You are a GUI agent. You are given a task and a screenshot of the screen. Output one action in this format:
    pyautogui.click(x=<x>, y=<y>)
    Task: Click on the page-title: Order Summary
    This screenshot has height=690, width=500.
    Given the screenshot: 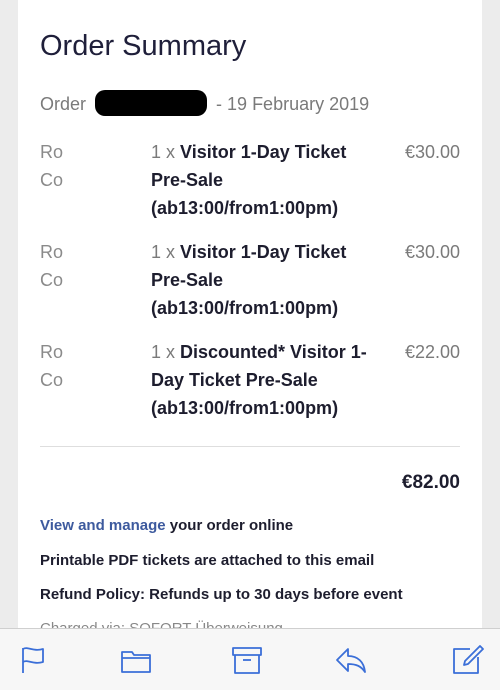 What is the action you would take?
    pyautogui.click(x=143, y=46)
    